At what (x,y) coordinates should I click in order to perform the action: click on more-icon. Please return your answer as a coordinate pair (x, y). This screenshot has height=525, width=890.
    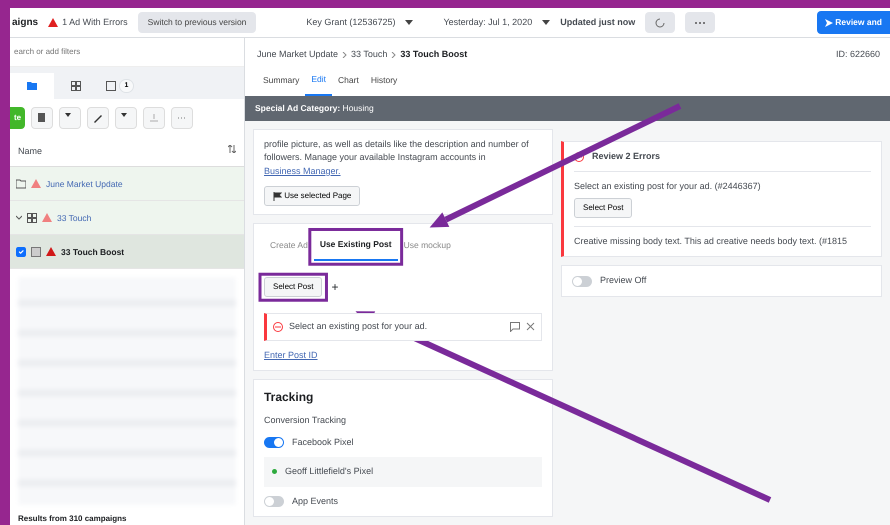
    Looking at the image, I should click on (700, 23).